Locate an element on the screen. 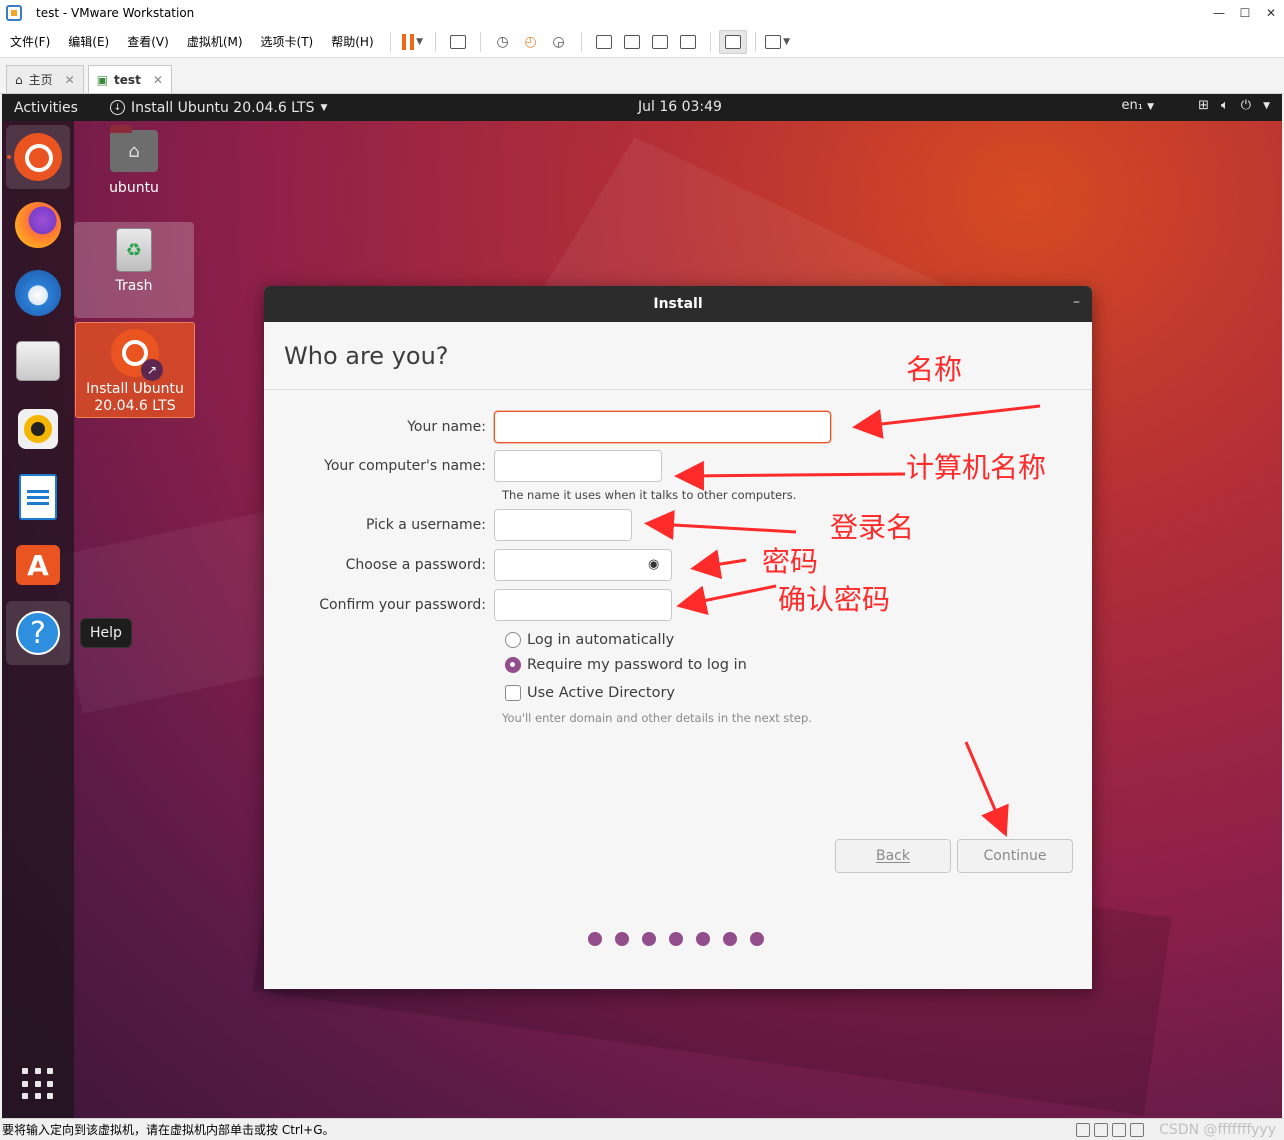 This screenshot has width=1284, height=1140. tab-home: ⌂ 主页 ✕ is located at coordinates (45, 79).